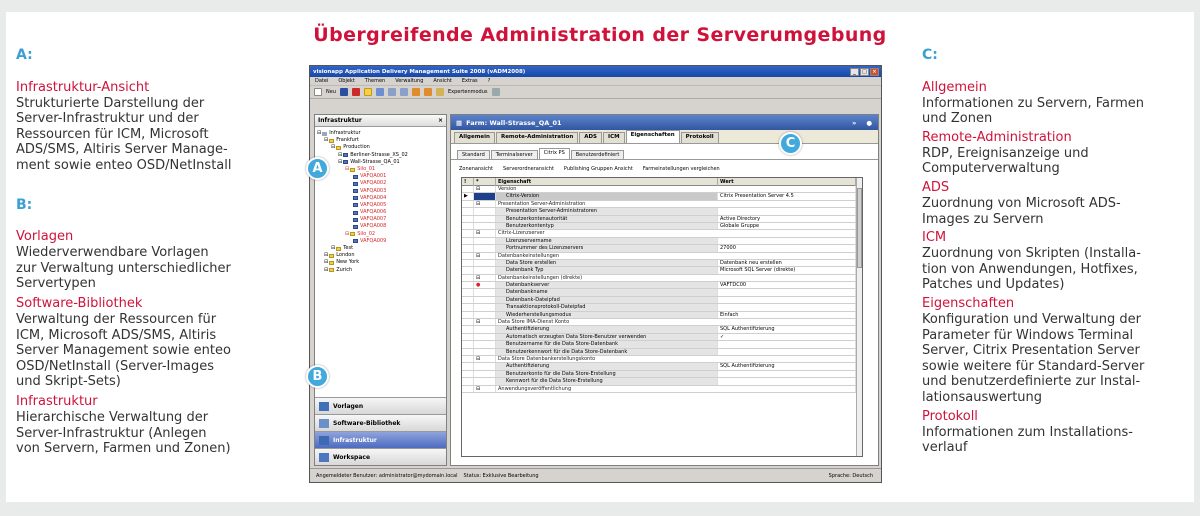 This screenshot has height=516, width=1200. I want to click on properties-icon, so click(368, 92).